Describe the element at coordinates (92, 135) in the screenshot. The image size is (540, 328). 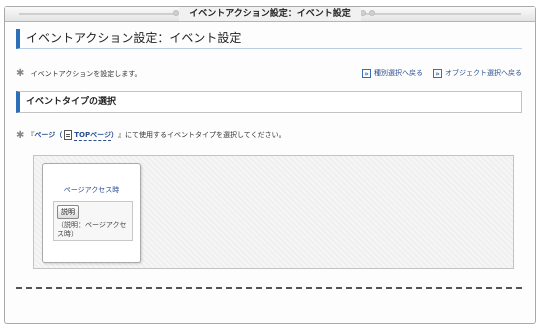
I see `top-page-link: TOPページ` at that location.